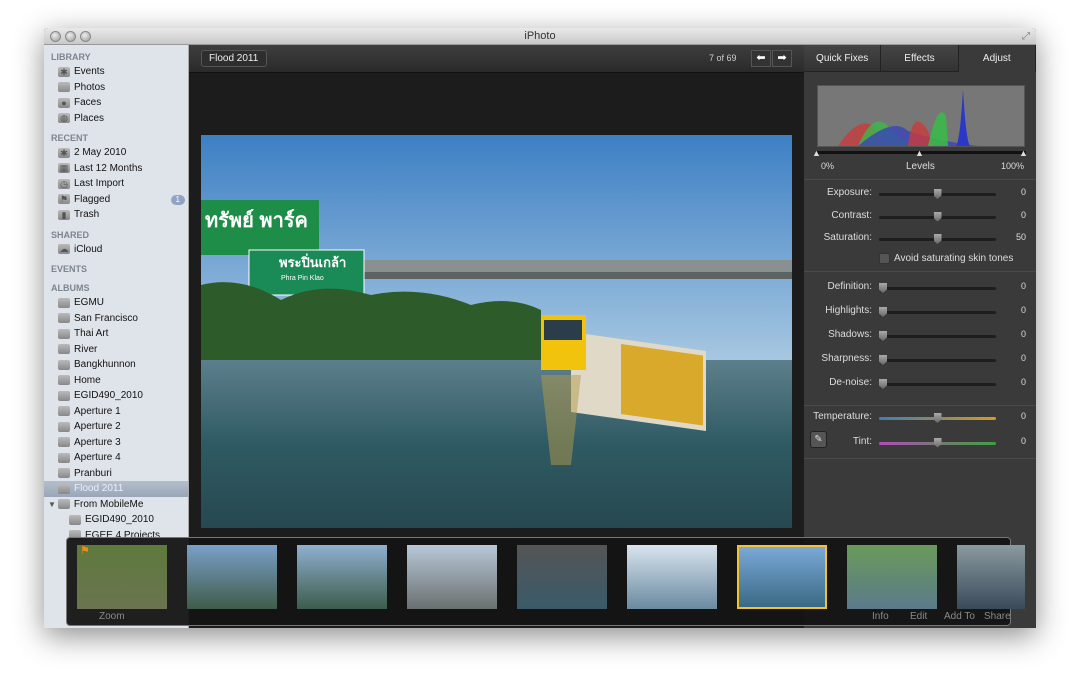 Image resolution: width=1080 pixels, height=688 pixels. I want to click on sidebar-item: San Francisco, so click(116, 319).